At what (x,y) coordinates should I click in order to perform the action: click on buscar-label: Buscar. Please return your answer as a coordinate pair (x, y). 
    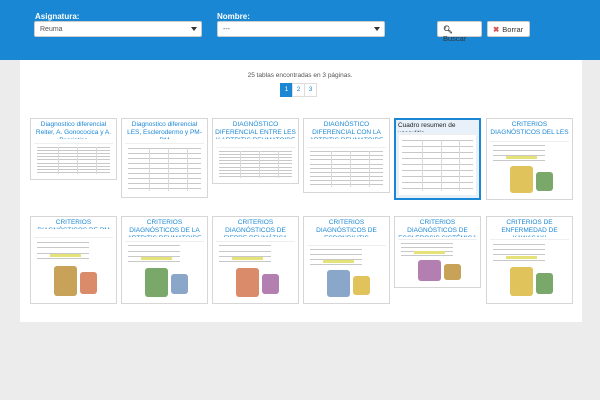
    Looking at the image, I should click on (455, 38).